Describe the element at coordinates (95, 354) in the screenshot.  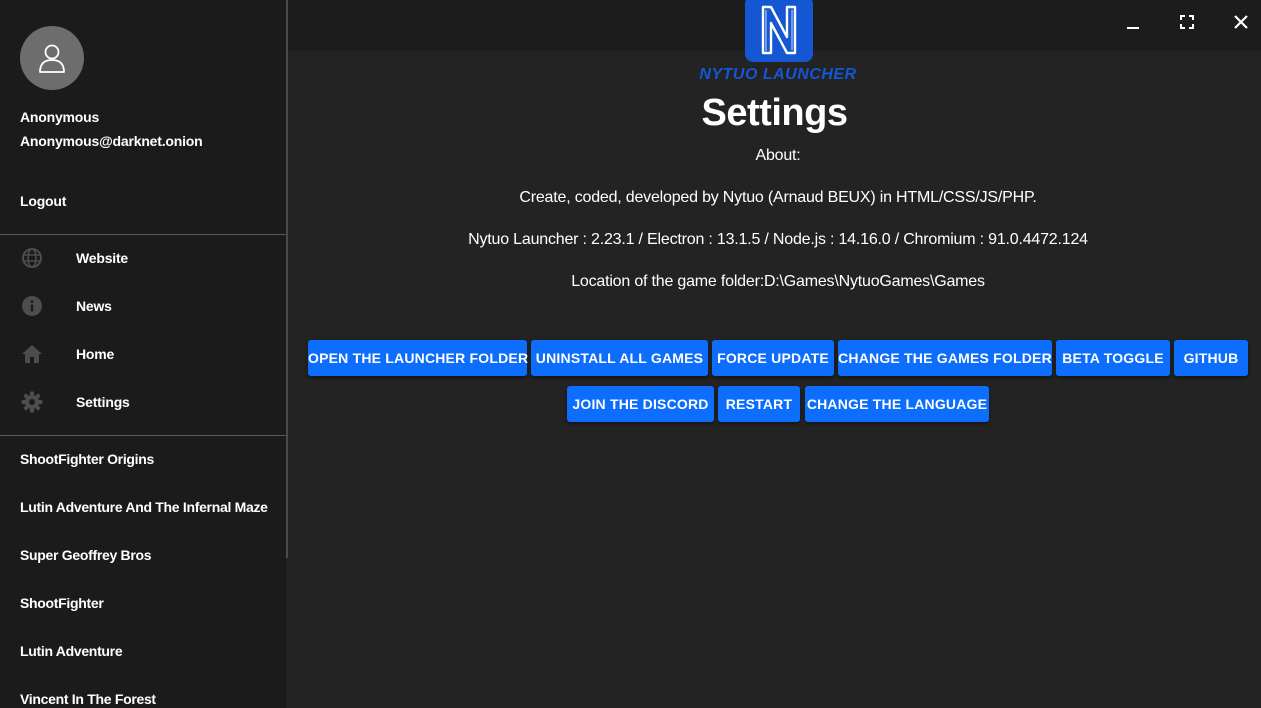
I see `sidebar-item-label: Home` at that location.